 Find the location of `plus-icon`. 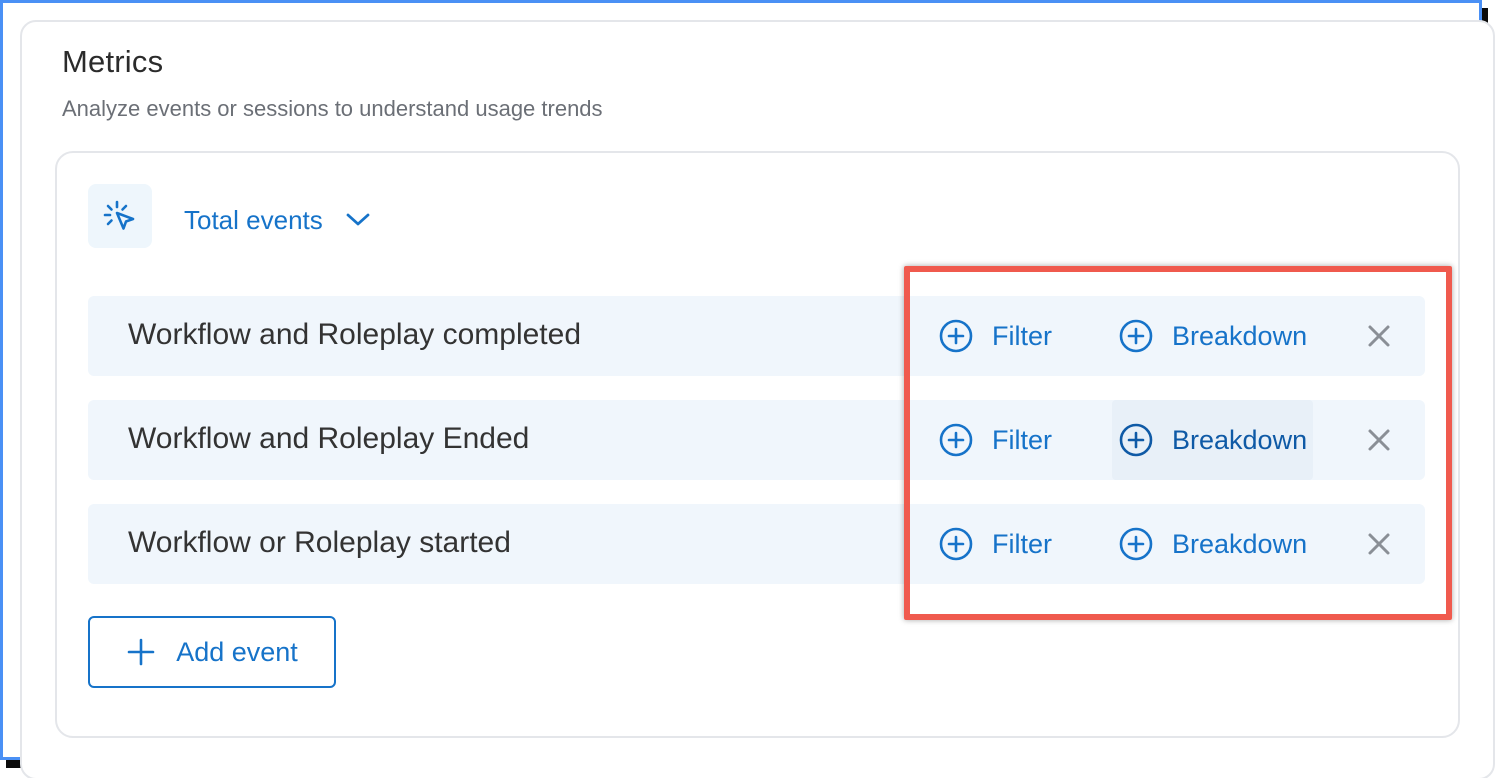

plus-icon is located at coordinates (141, 652).